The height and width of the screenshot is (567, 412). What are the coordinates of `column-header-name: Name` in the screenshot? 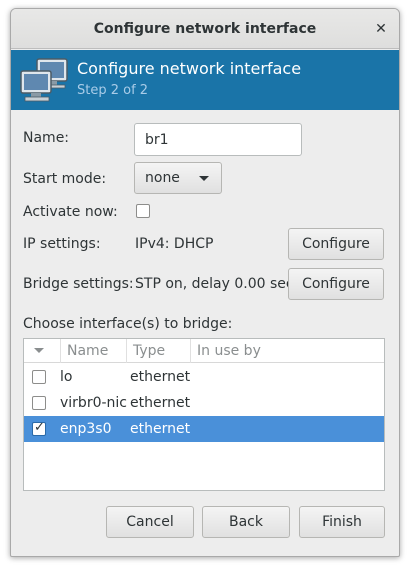 It's located at (93, 351).